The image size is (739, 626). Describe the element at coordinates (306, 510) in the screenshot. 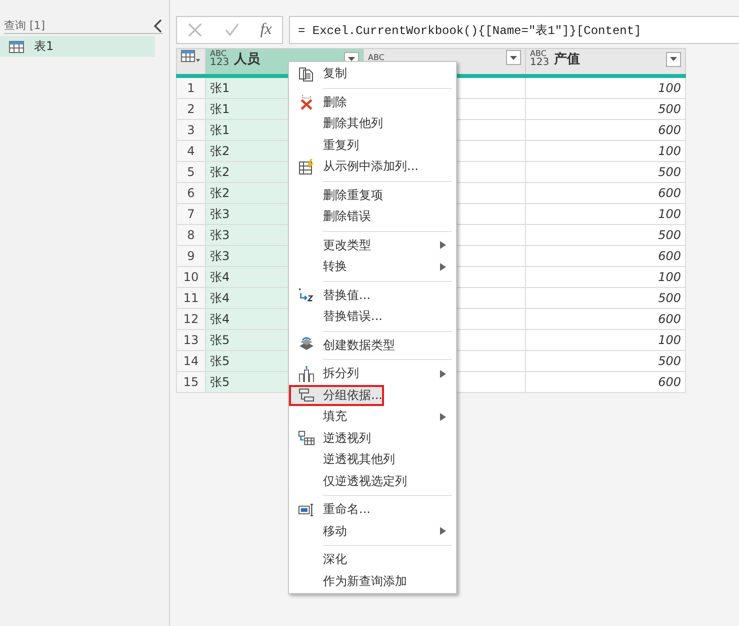

I see `rename-icon` at that location.